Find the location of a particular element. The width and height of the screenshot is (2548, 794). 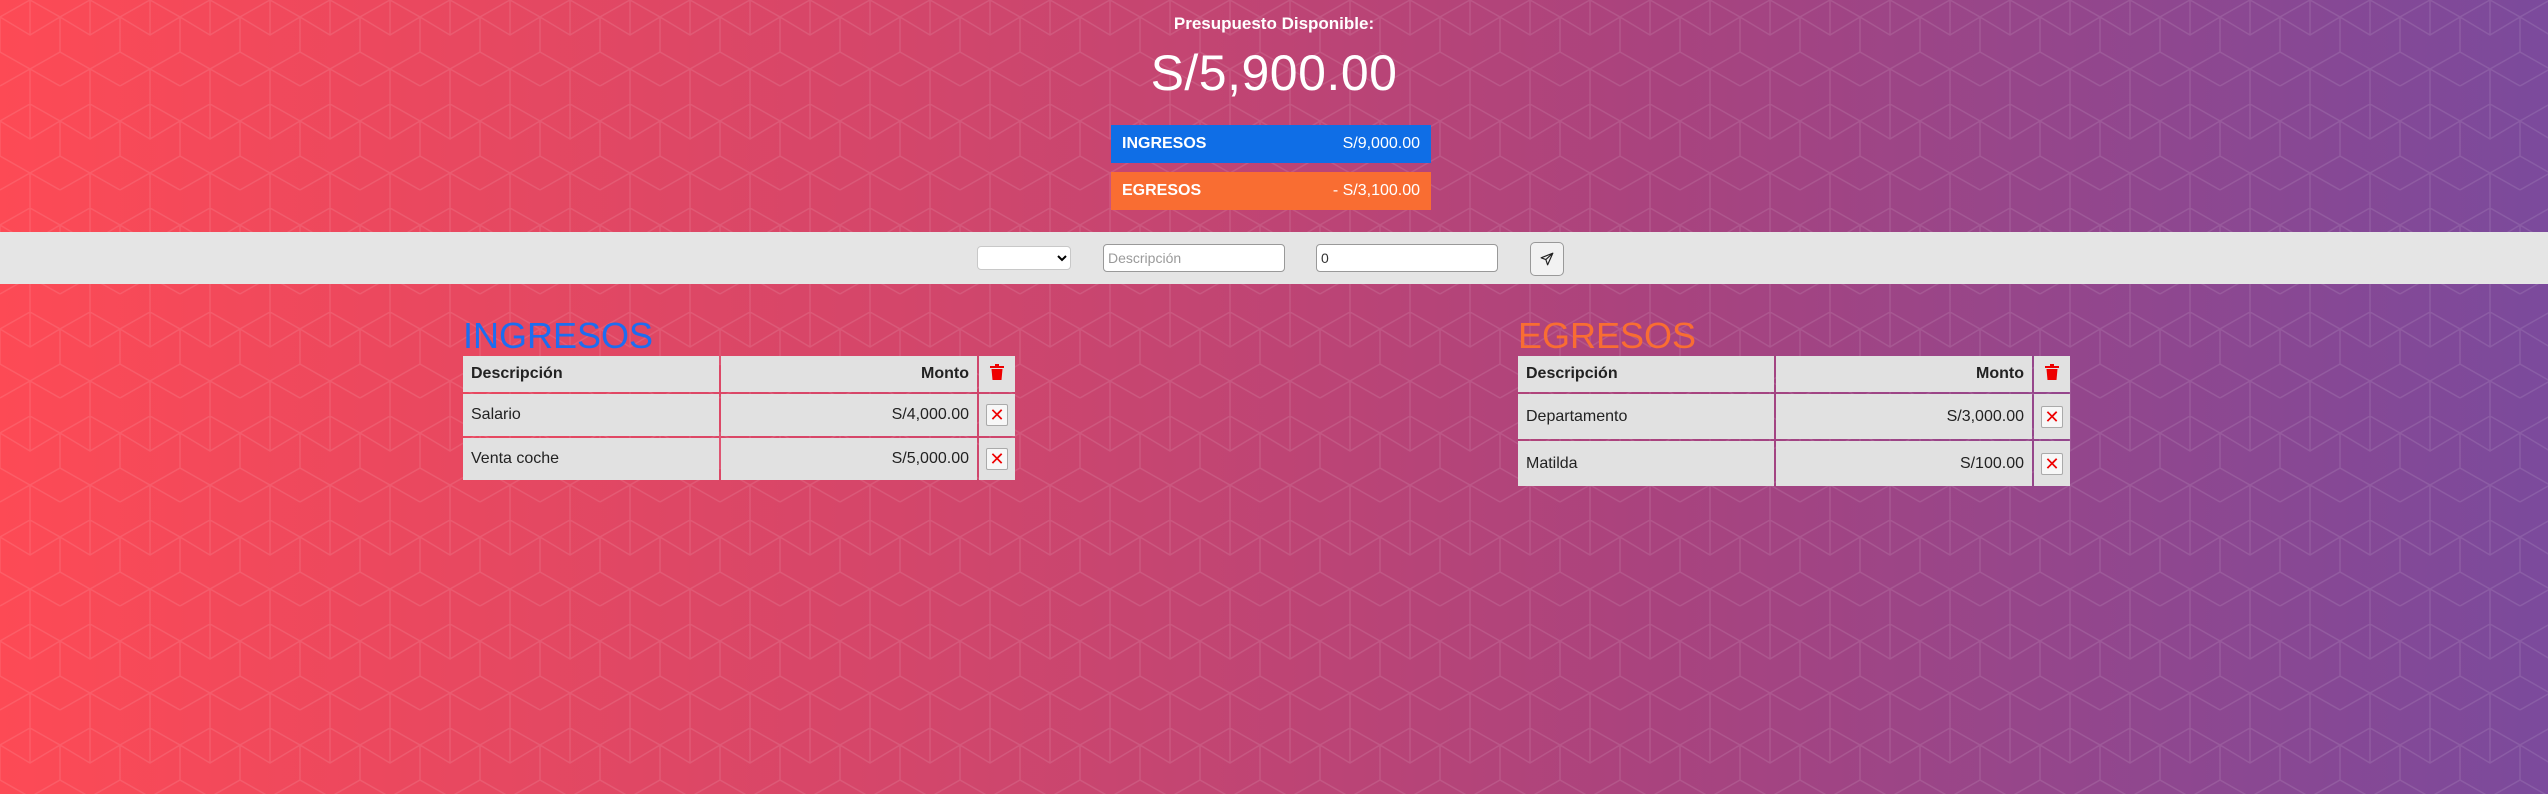

table-row: Matilda S/100.00 ✕ is located at coordinates (1794, 463).